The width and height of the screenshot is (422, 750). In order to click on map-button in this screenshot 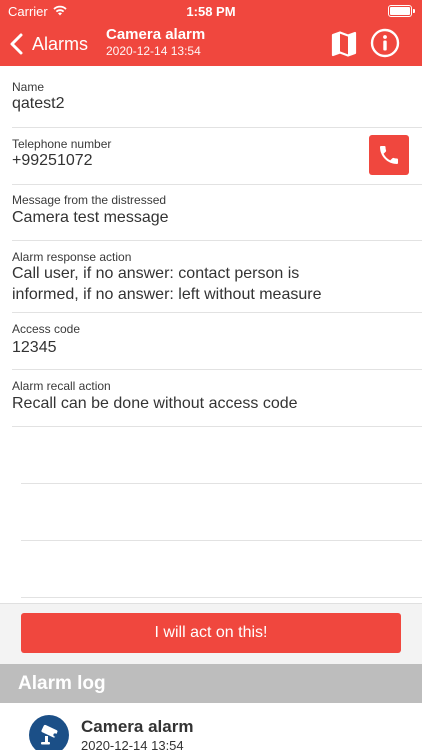, I will do `click(344, 44)`.